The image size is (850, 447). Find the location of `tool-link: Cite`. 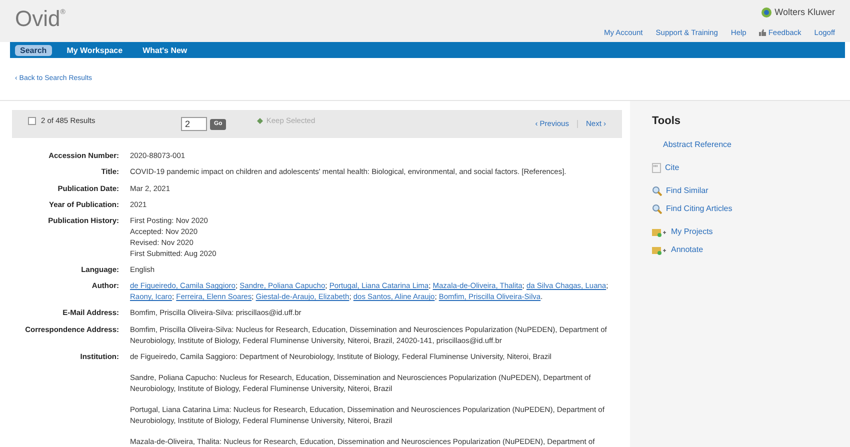

tool-link: Cite is located at coordinates (751, 168).